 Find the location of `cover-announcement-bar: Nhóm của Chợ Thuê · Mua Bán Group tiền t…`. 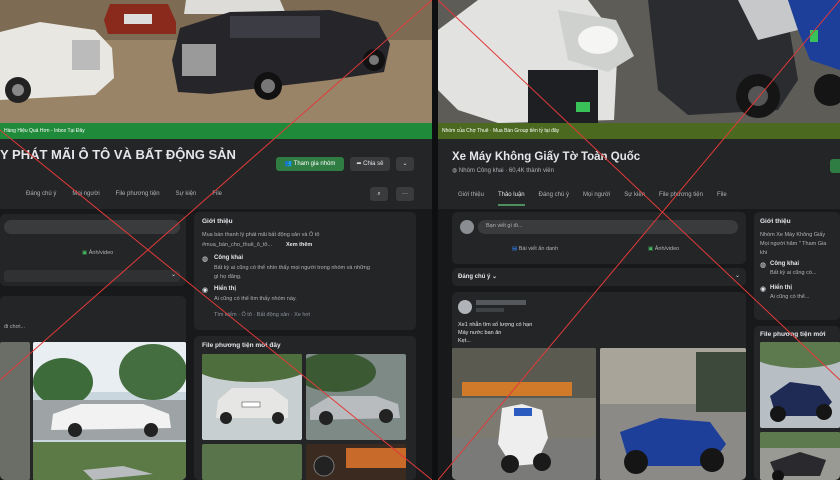

cover-announcement-bar: Nhóm của Chợ Thuê · Mua Bán Group tiền t… is located at coordinates (639, 131).